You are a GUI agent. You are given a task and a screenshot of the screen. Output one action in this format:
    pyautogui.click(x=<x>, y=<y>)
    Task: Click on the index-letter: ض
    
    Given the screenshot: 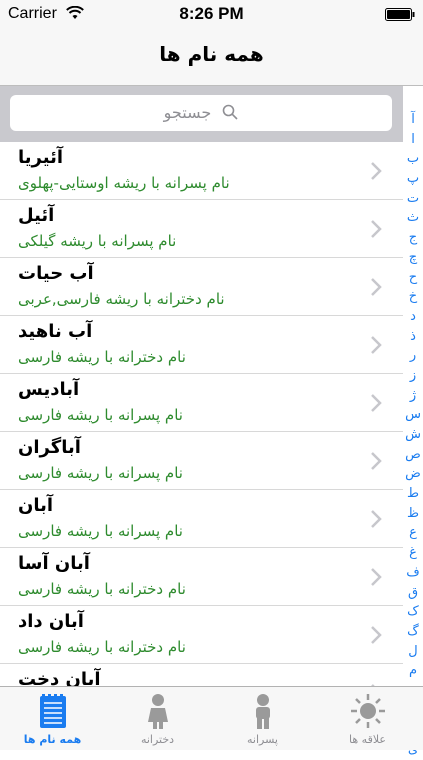 What is the action you would take?
    pyautogui.click(x=413, y=474)
    